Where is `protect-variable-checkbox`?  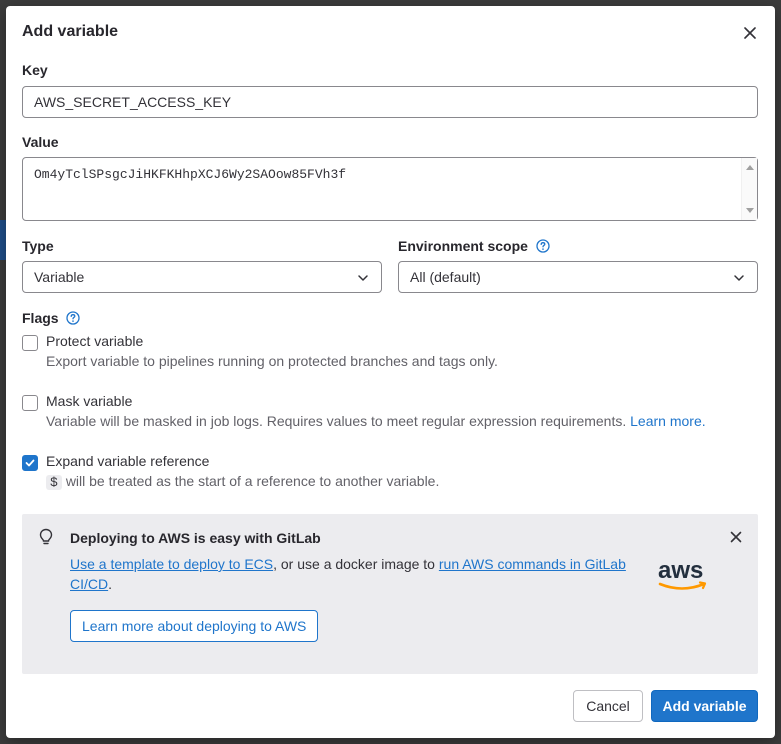
protect-variable-checkbox is located at coordinates (30, 343).